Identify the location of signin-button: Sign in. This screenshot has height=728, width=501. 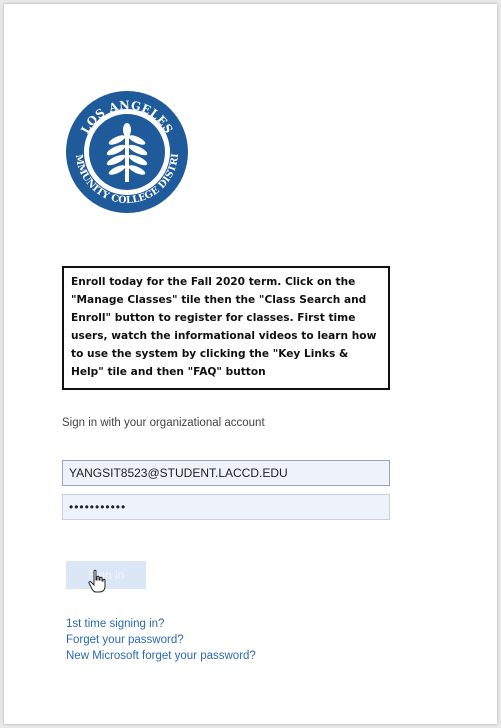
(106, 575).